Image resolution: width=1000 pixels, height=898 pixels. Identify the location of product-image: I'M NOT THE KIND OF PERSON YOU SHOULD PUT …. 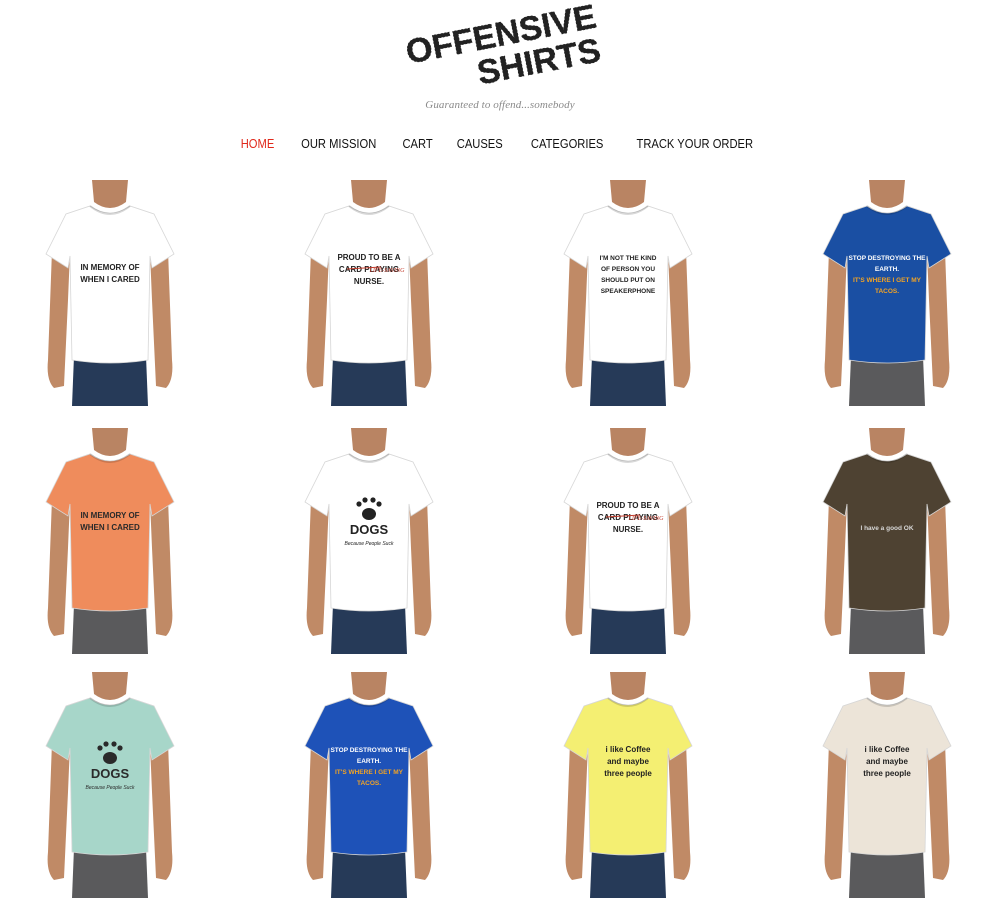
(628, 293).